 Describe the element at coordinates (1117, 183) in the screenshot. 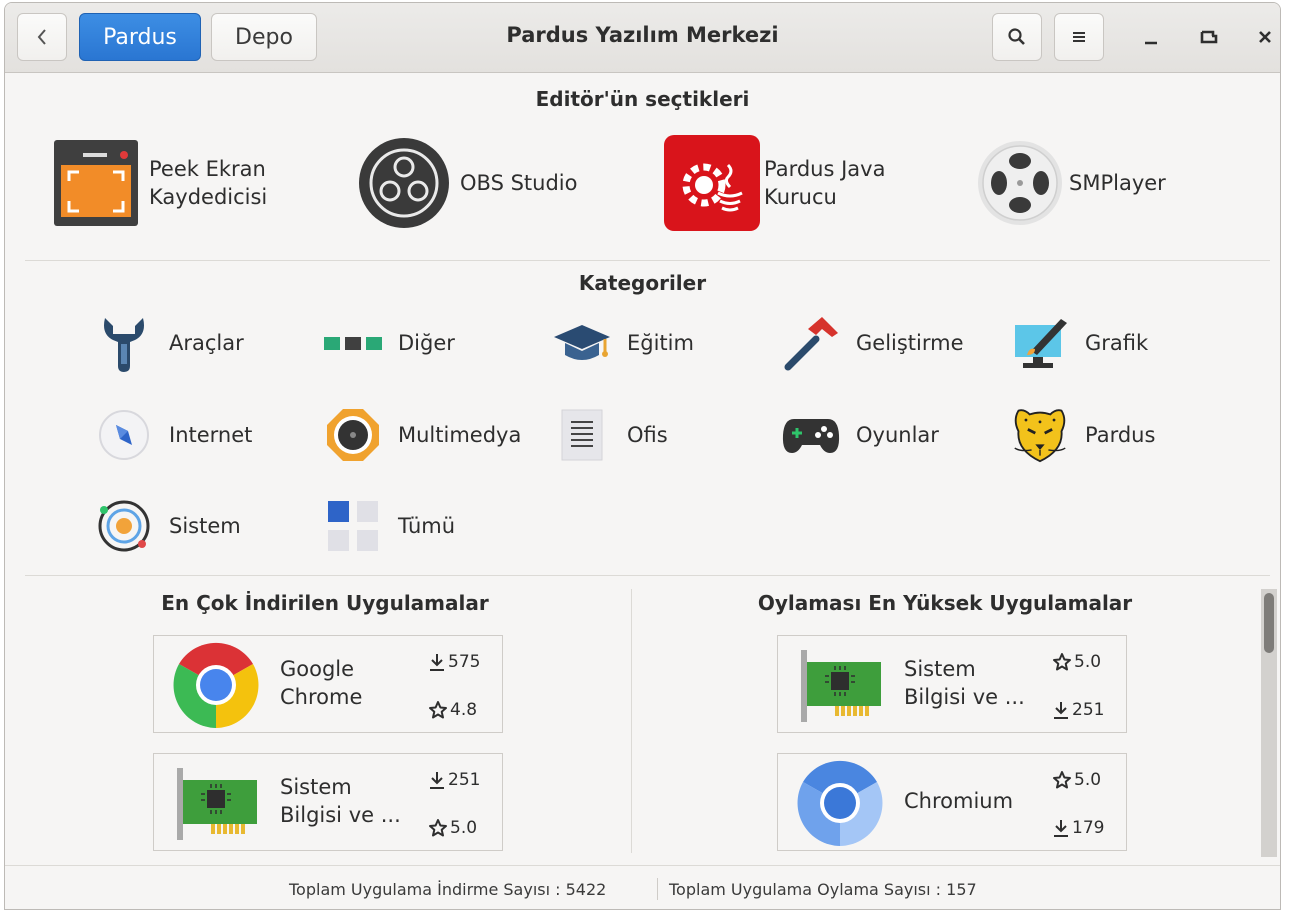

I see `editor-pick-label: SMPlayer` at that location.